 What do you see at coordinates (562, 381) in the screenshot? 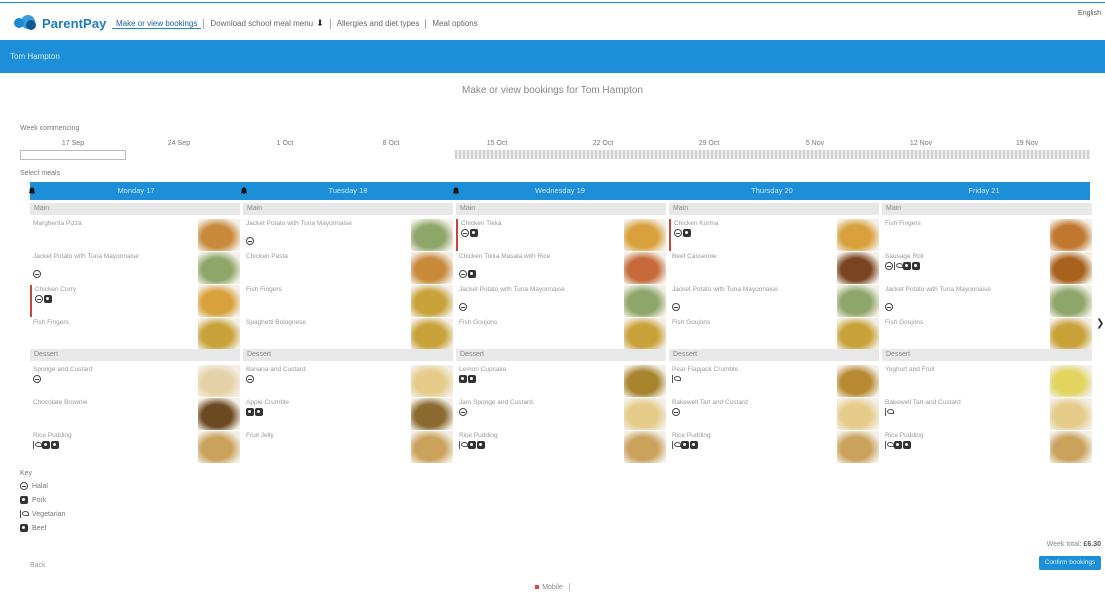
I see `meal-option: Lemon Cupcake` at bounding box center [562, 381].